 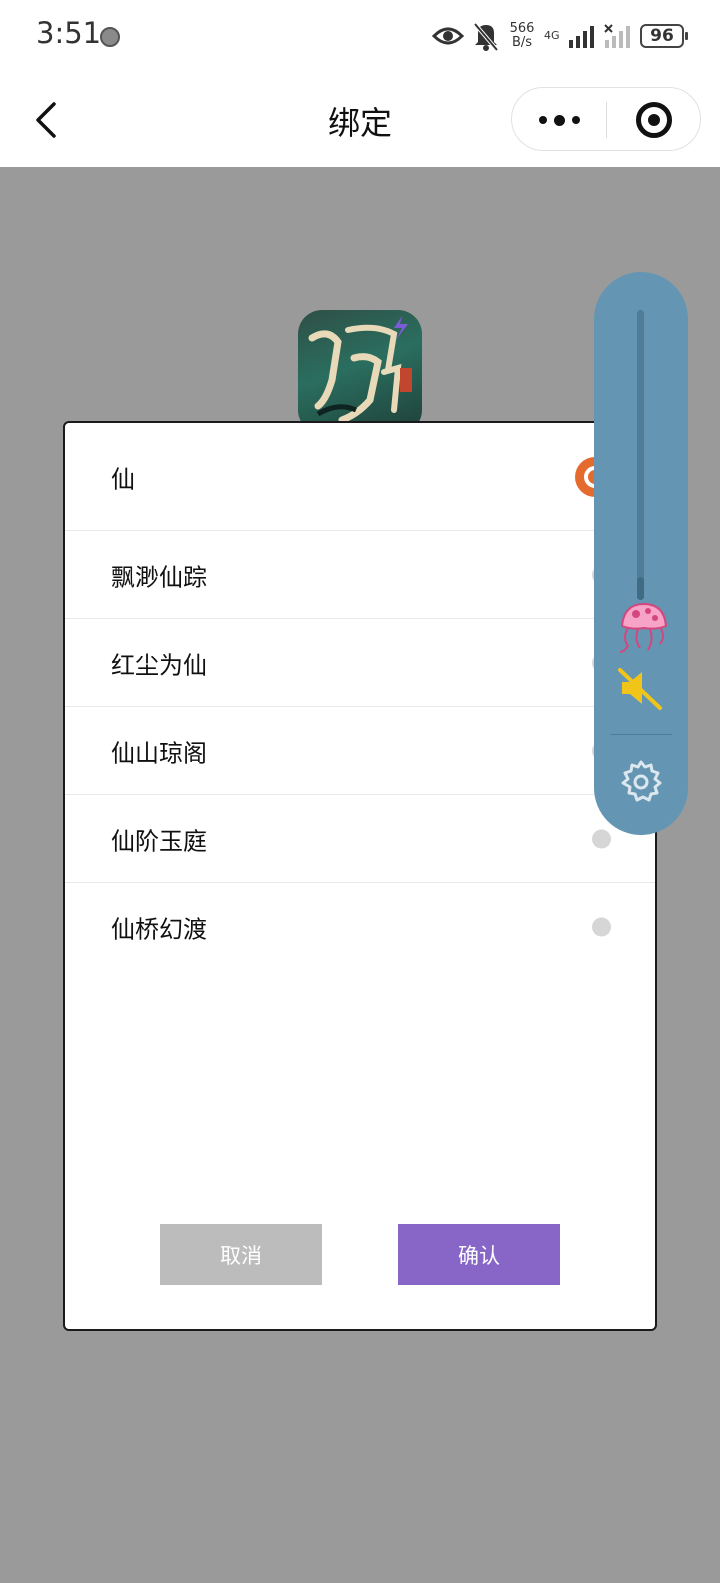 I want to click on network-speed: 566 B/s, so click(x=522, y=36).